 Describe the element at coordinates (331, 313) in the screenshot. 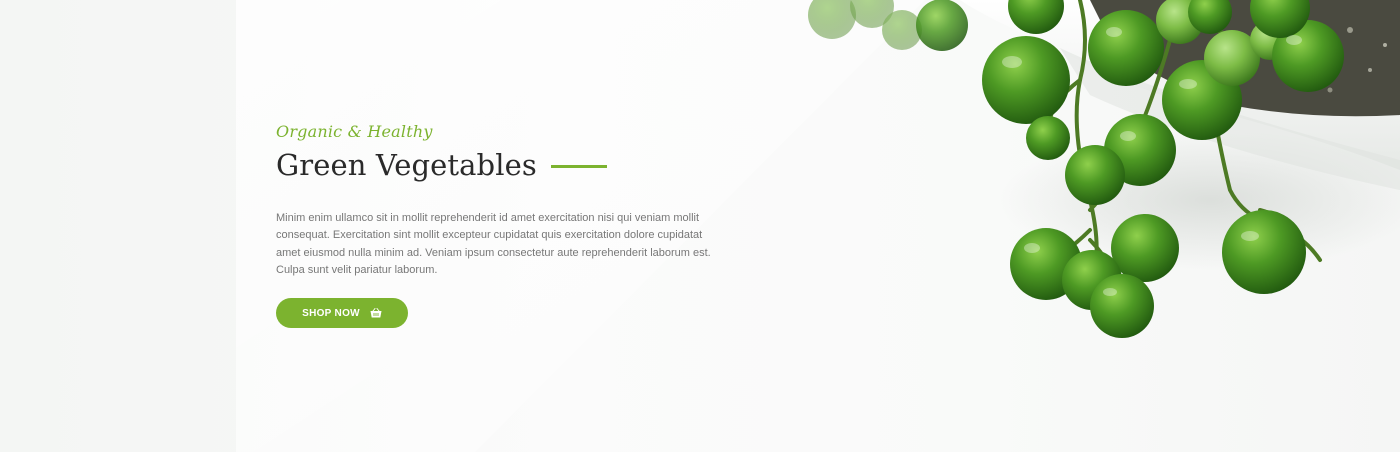

I see `shop-now-label: SHOP NOW` at that location.